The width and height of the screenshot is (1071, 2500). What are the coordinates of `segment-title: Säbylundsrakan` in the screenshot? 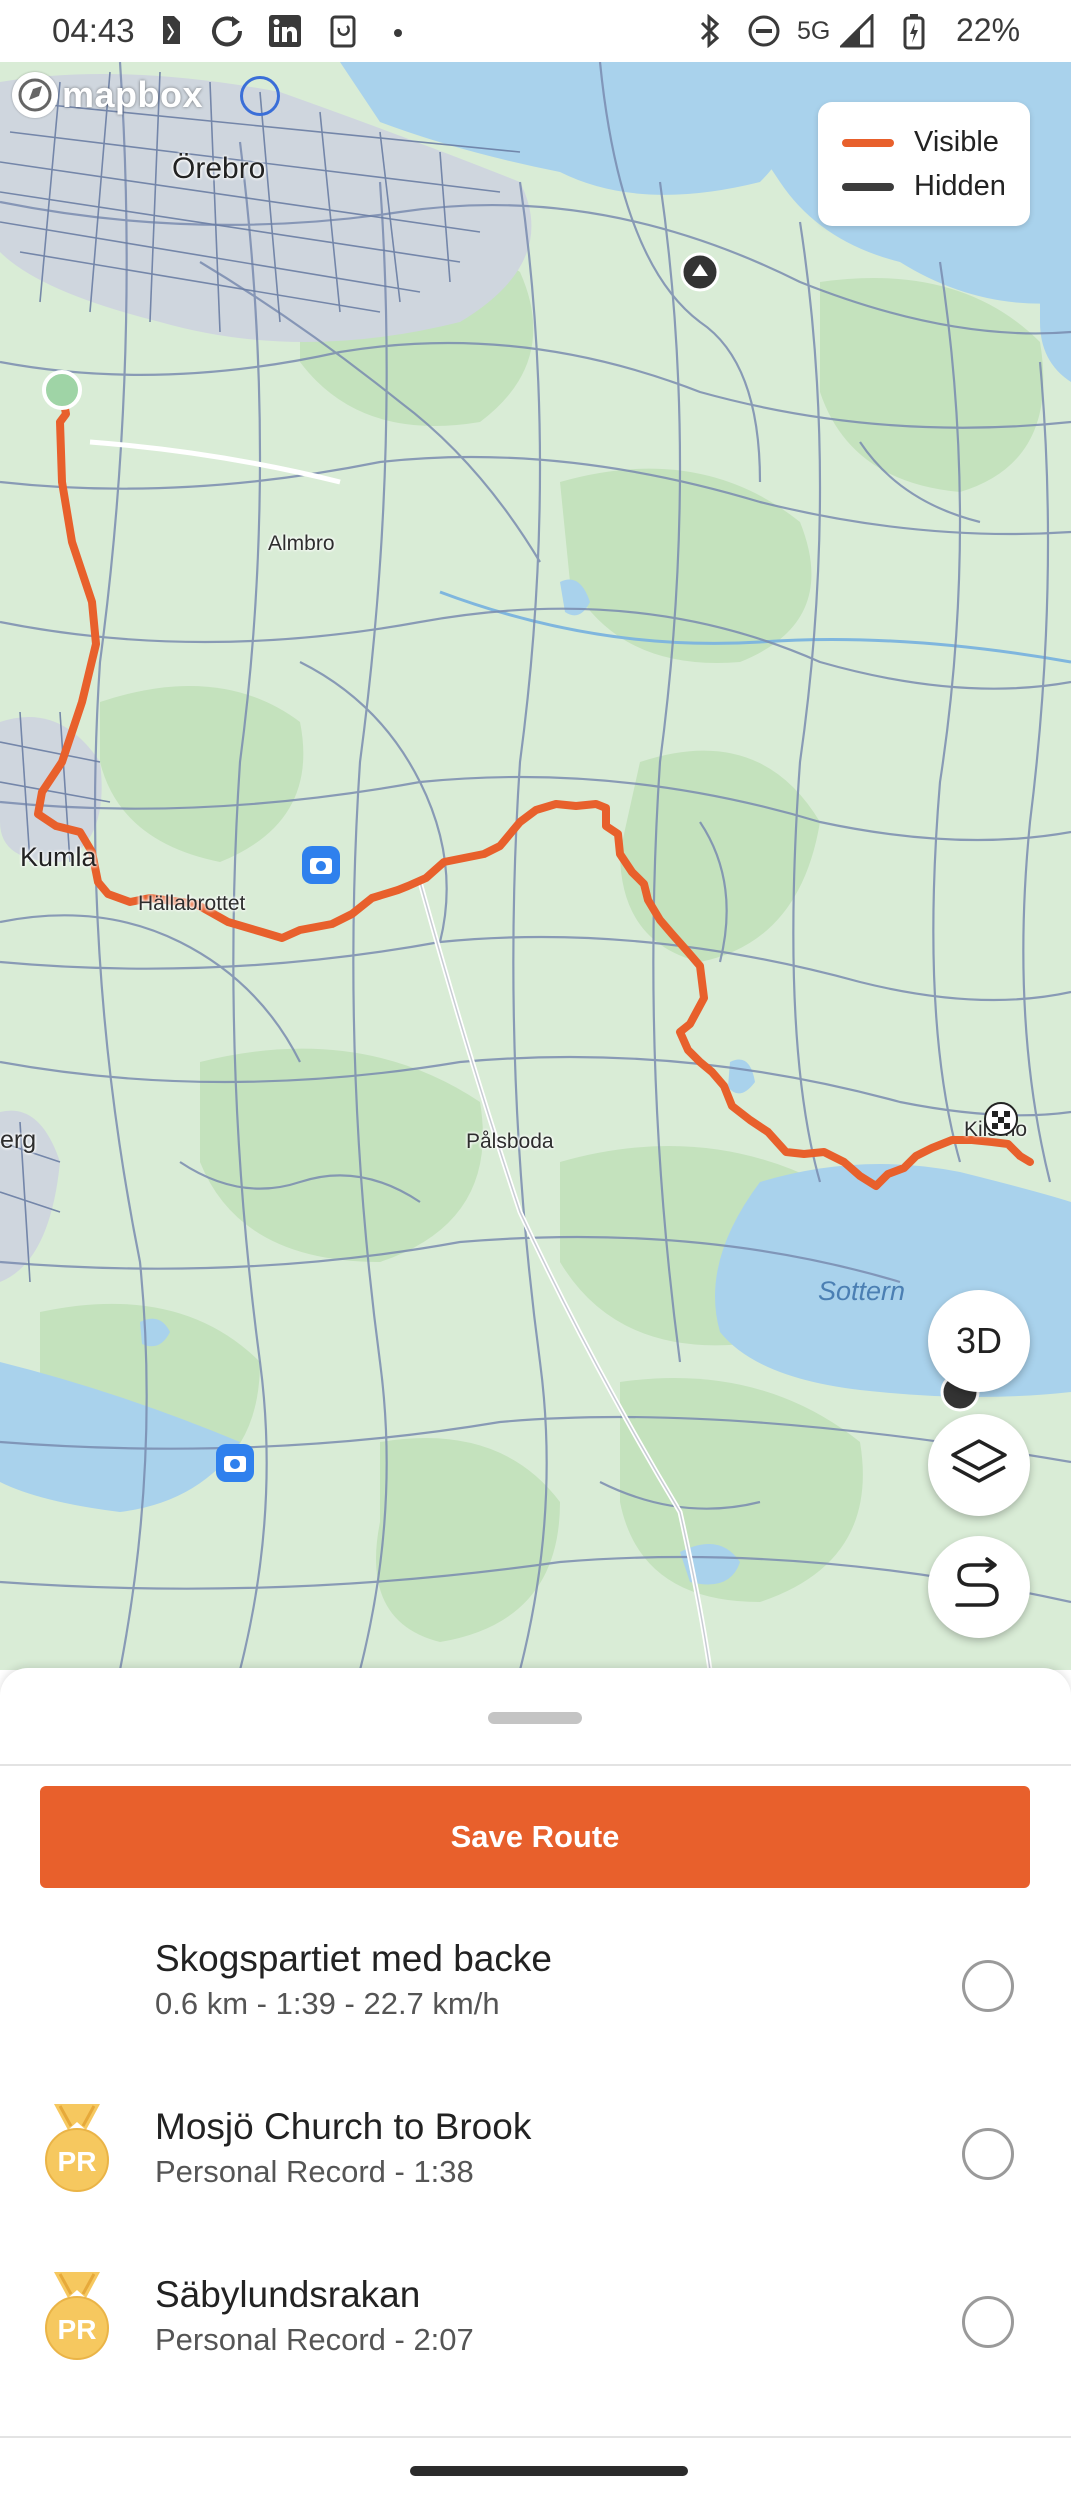 It's located at (288, 2294).